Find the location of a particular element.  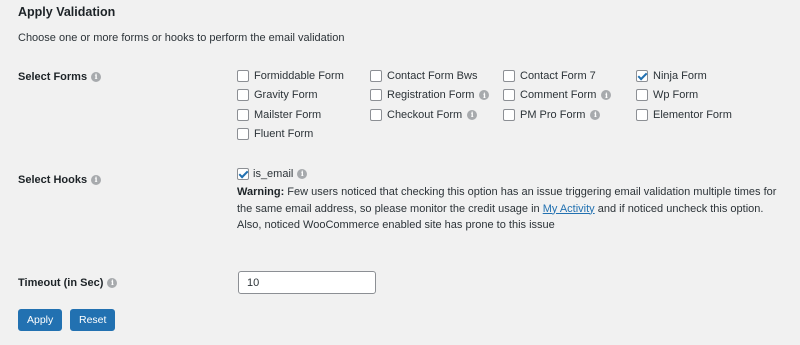

form-option: PM Pro Form i is located at coordinates (569, 115).